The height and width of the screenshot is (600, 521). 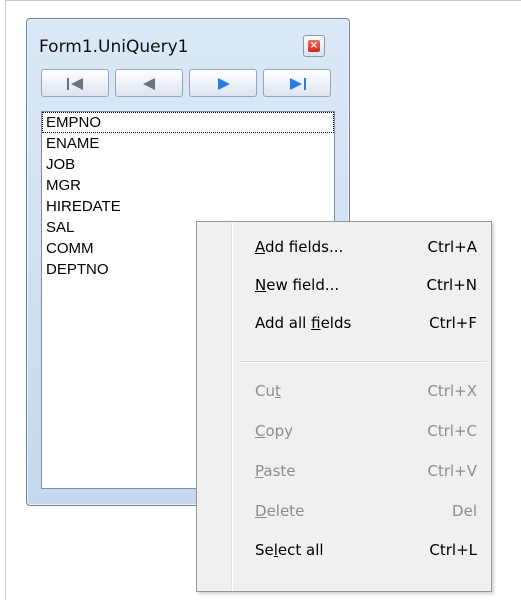 I want to click on menu-shortcut: Ctrl+L, so click(x=453, y=550).